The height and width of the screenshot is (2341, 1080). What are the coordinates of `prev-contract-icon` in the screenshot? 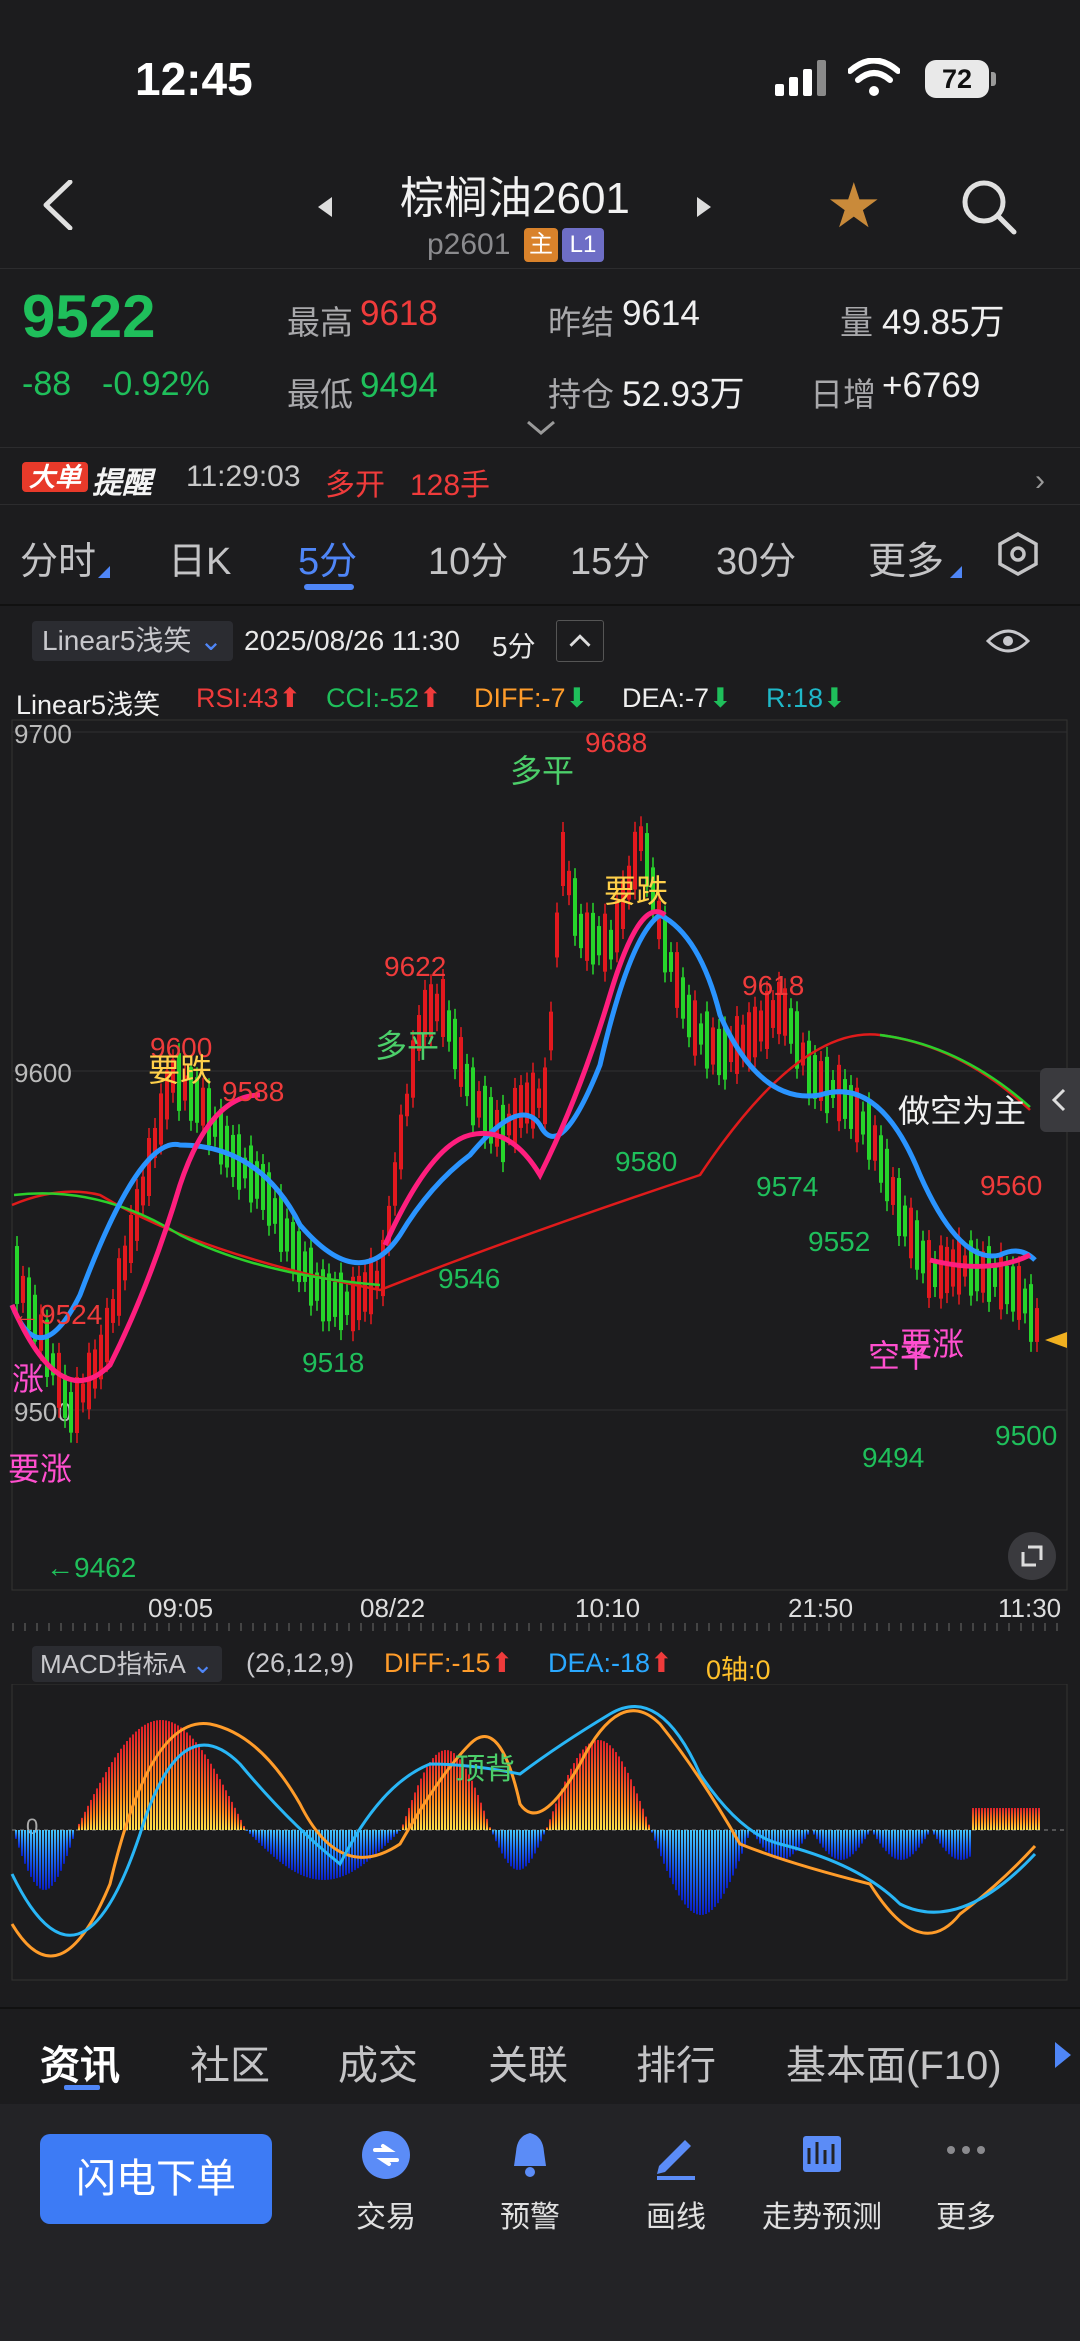 It's located at (325, 207).